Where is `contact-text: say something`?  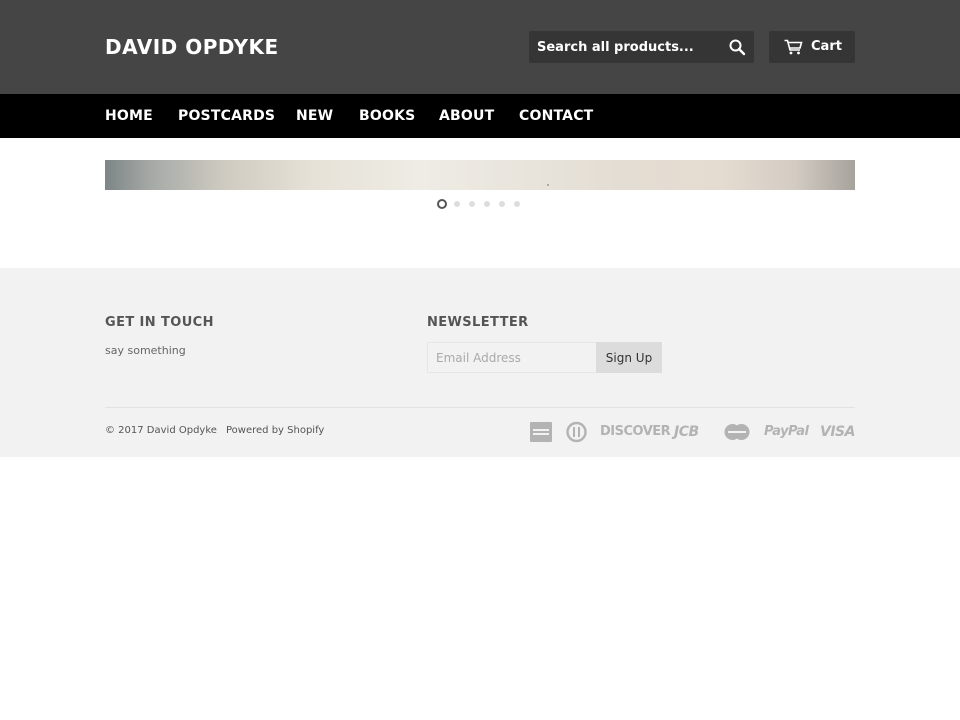 contact-text: say something is located at coordinates (145, 350).